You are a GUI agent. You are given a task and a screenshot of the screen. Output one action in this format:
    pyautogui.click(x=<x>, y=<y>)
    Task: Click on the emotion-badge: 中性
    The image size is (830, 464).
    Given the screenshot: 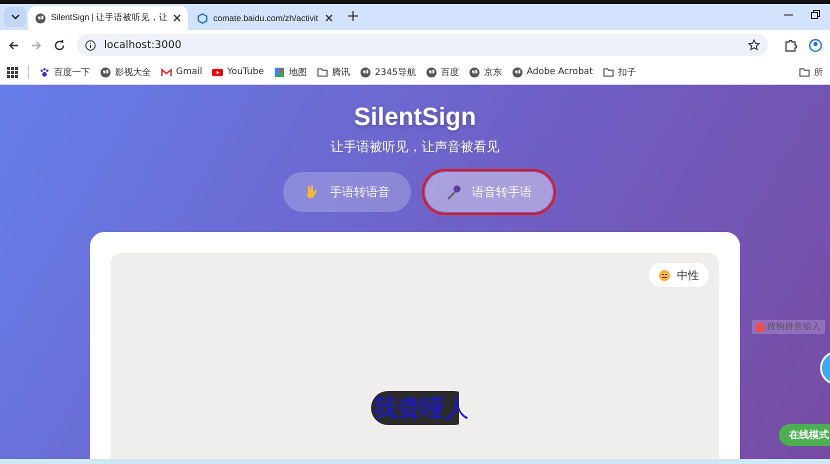 What is the action you would take?
    pyautogui.click(x=679, y=275)
    